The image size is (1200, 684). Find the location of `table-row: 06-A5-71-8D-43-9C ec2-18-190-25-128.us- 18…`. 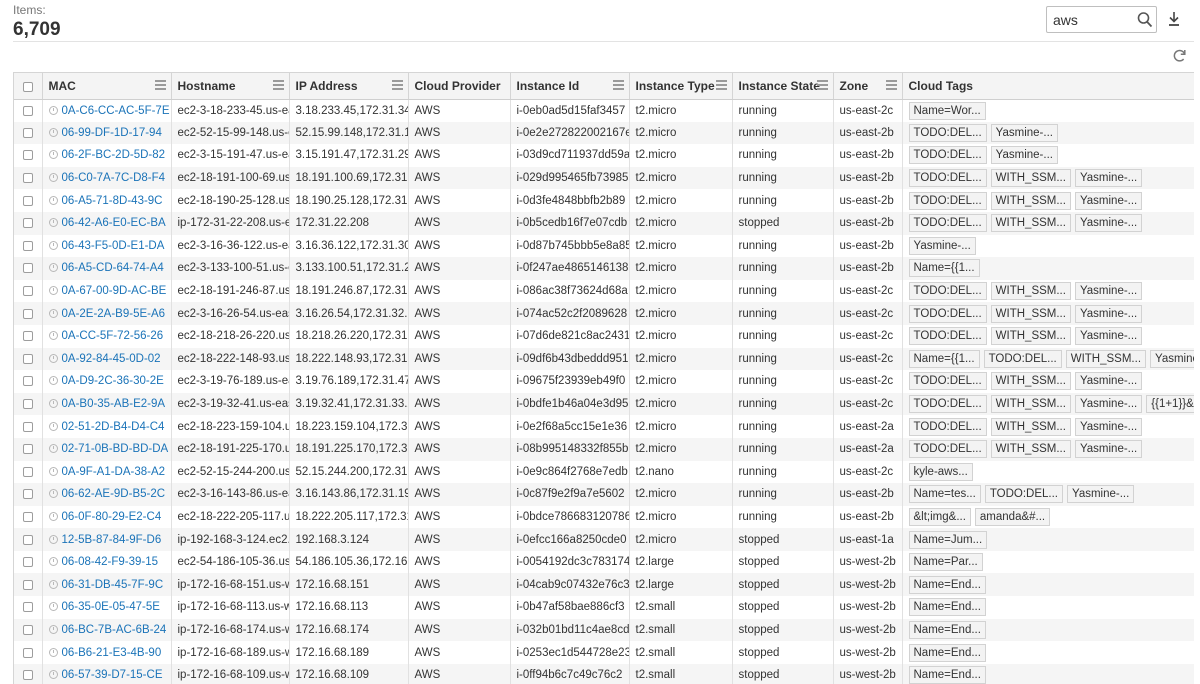

table-row: 06-A5-71-8D-43-9C ec2-18-190-25-128.us- 18… is located at coordinates (604, 200).